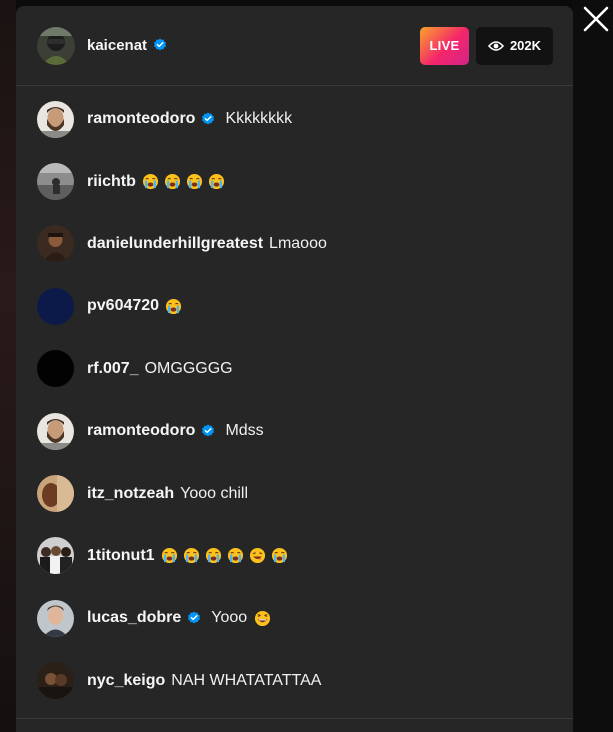 The height and width of the screenshot is (732, 613). What do you see at coordinates (294, 431) in the screenshot?
I see `comment-row: ramonteodoro Mdss` at bounding box center [294, 431].